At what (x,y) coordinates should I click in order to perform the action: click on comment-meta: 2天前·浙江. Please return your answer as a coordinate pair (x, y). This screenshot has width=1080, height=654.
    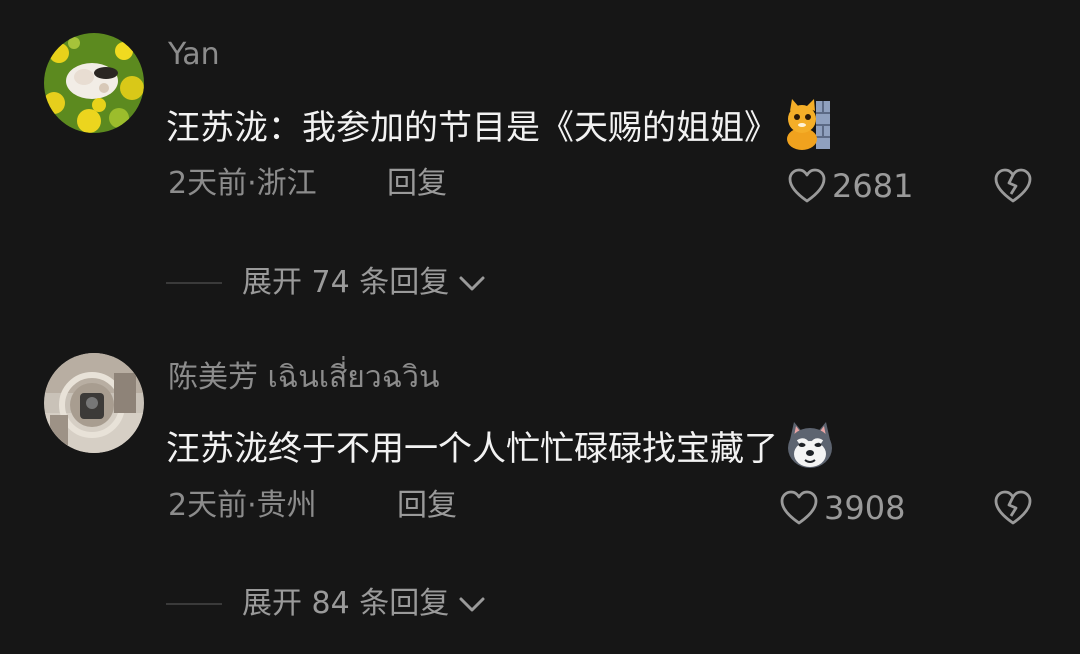
    Looking at the image, I should click on (242, 183).